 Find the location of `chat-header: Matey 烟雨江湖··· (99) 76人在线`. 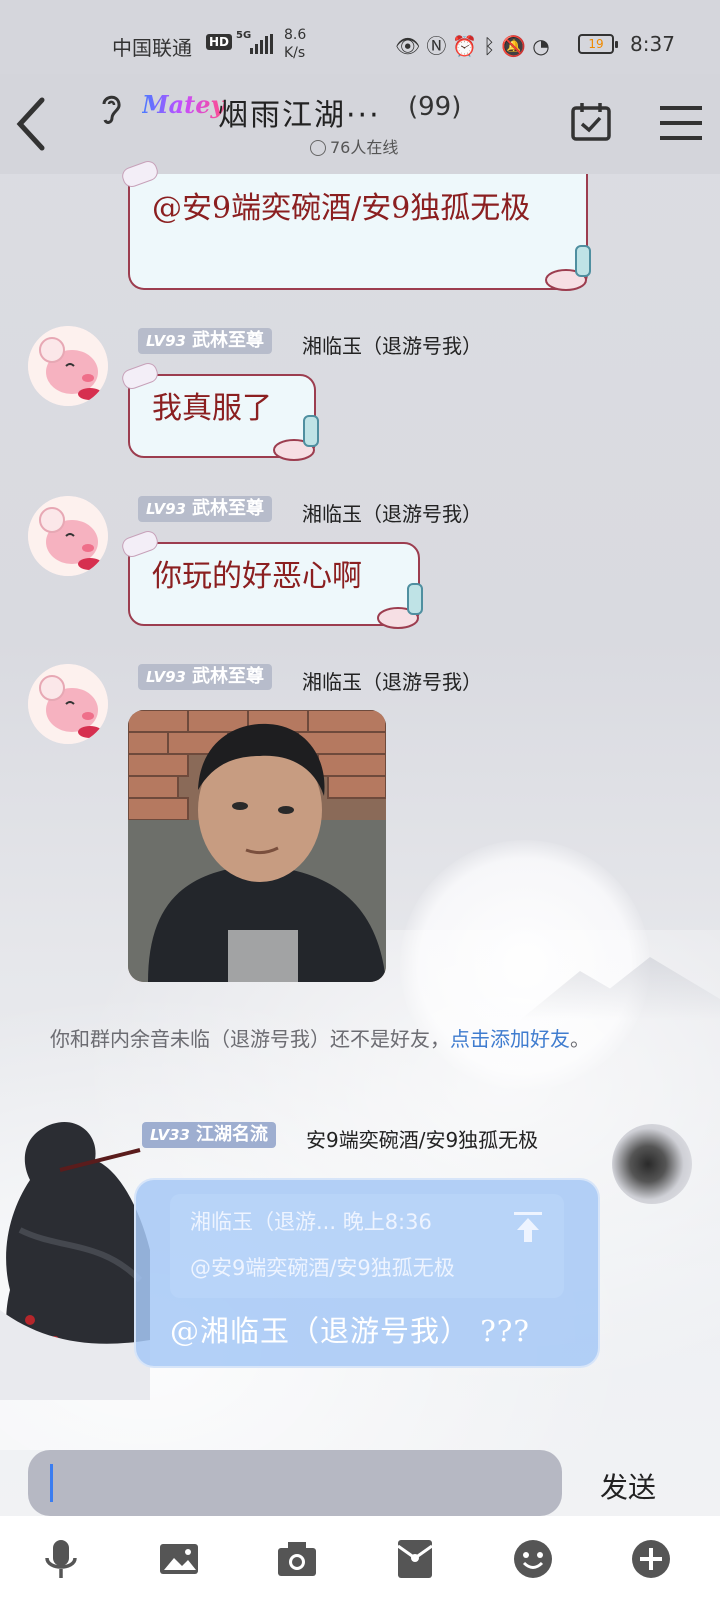

chat-header: Matey 烟雨江湖··· (99) 76人在线 is located at coordinates (360, 124).